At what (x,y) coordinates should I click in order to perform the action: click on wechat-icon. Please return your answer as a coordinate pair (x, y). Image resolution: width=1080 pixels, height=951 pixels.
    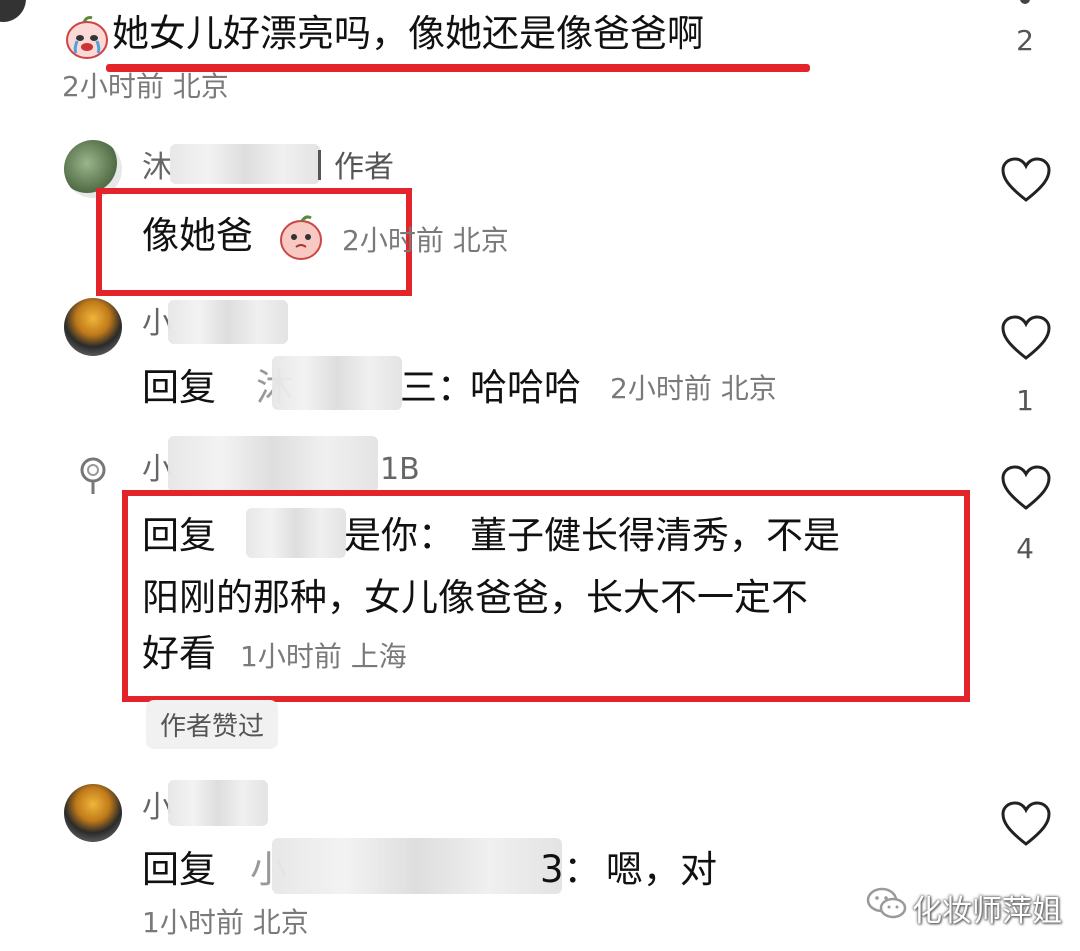
    Looking at the image, I should click on (887, 906).